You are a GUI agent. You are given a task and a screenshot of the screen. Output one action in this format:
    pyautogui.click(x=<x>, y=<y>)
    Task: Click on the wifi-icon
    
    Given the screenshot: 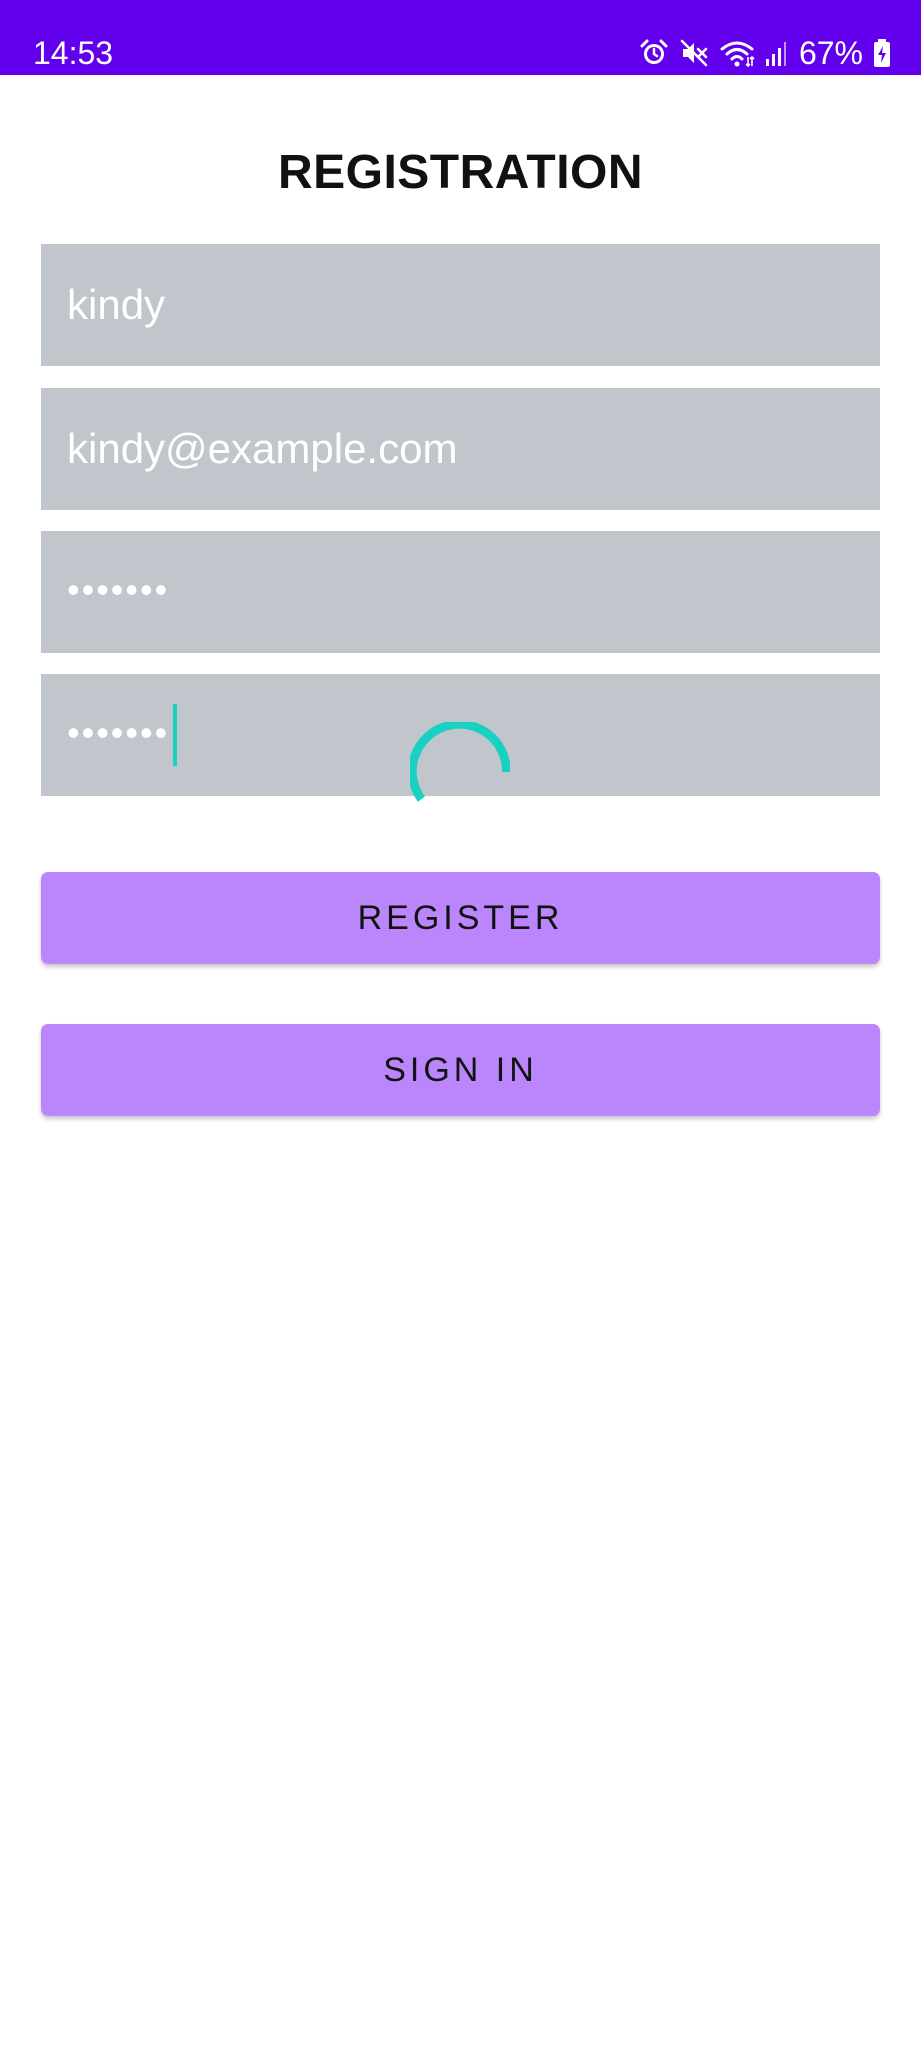 What is the action you would take?
    pyautogui.click(x=737, y=53)
    